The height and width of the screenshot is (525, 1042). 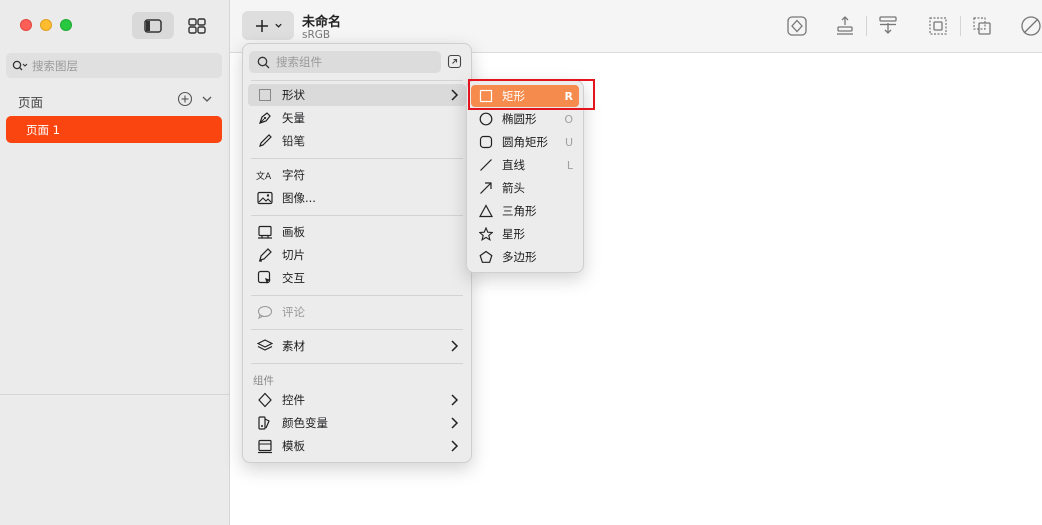 What do you see at coordinates (185, 99) in the screenshot?
I see `add-page-icon` at bounding box center [185, 99].